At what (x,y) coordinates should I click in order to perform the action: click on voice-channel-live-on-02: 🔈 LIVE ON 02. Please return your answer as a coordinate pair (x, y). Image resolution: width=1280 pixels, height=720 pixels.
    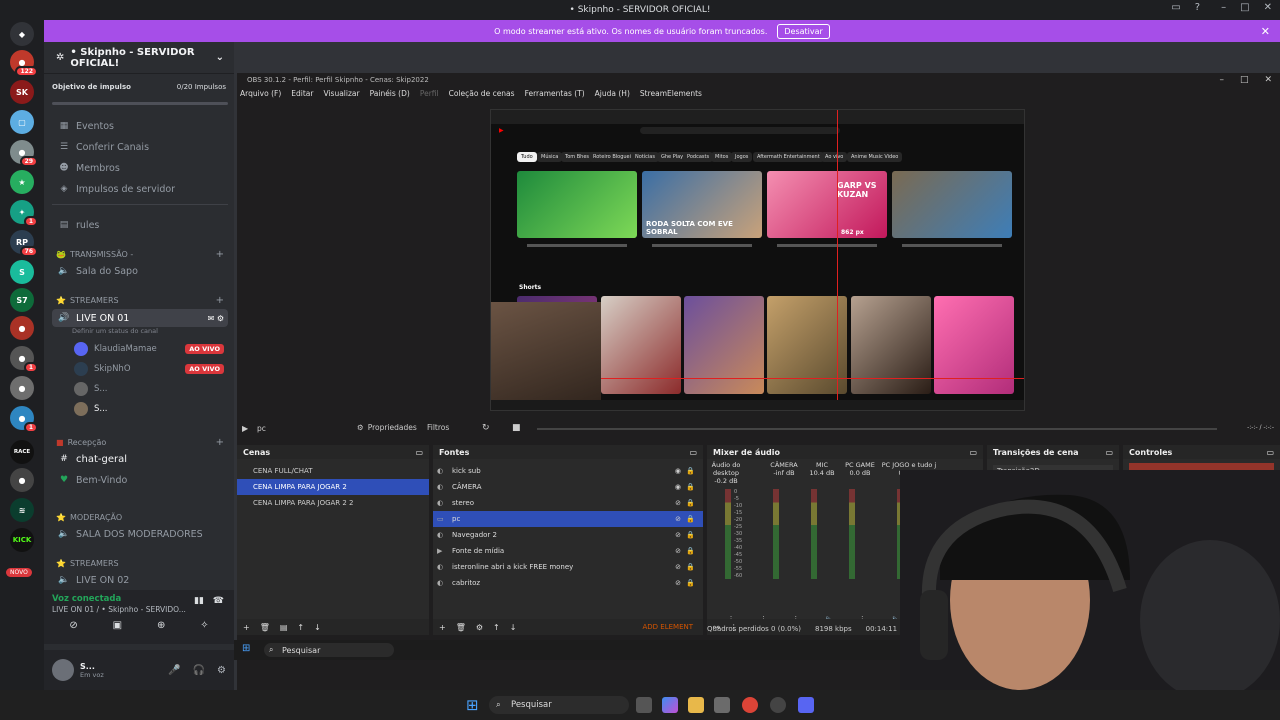
    Looking at the image, I should click on (140, 580).